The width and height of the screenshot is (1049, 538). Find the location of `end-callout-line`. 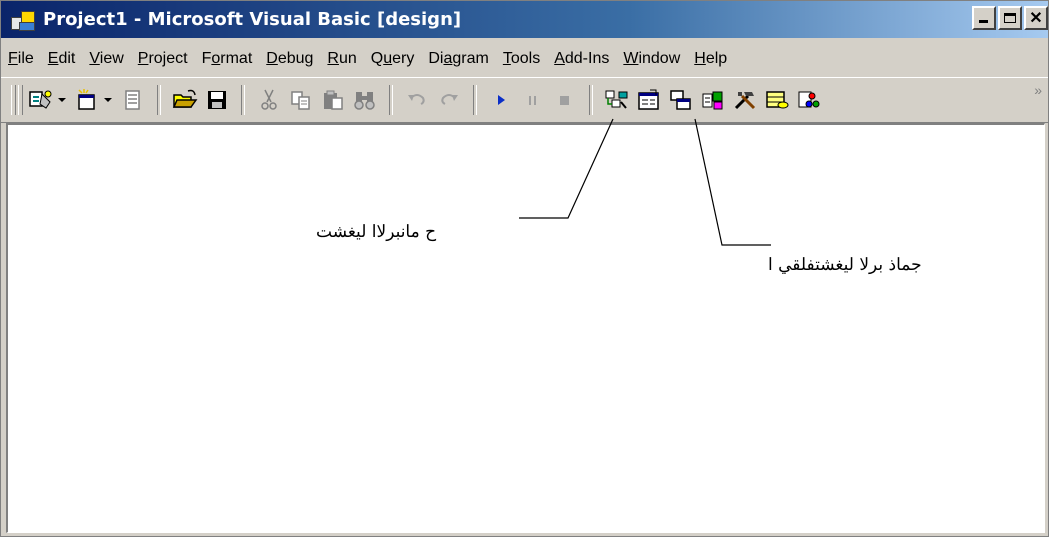

end-callout-line is located at coordinates (732, 182).